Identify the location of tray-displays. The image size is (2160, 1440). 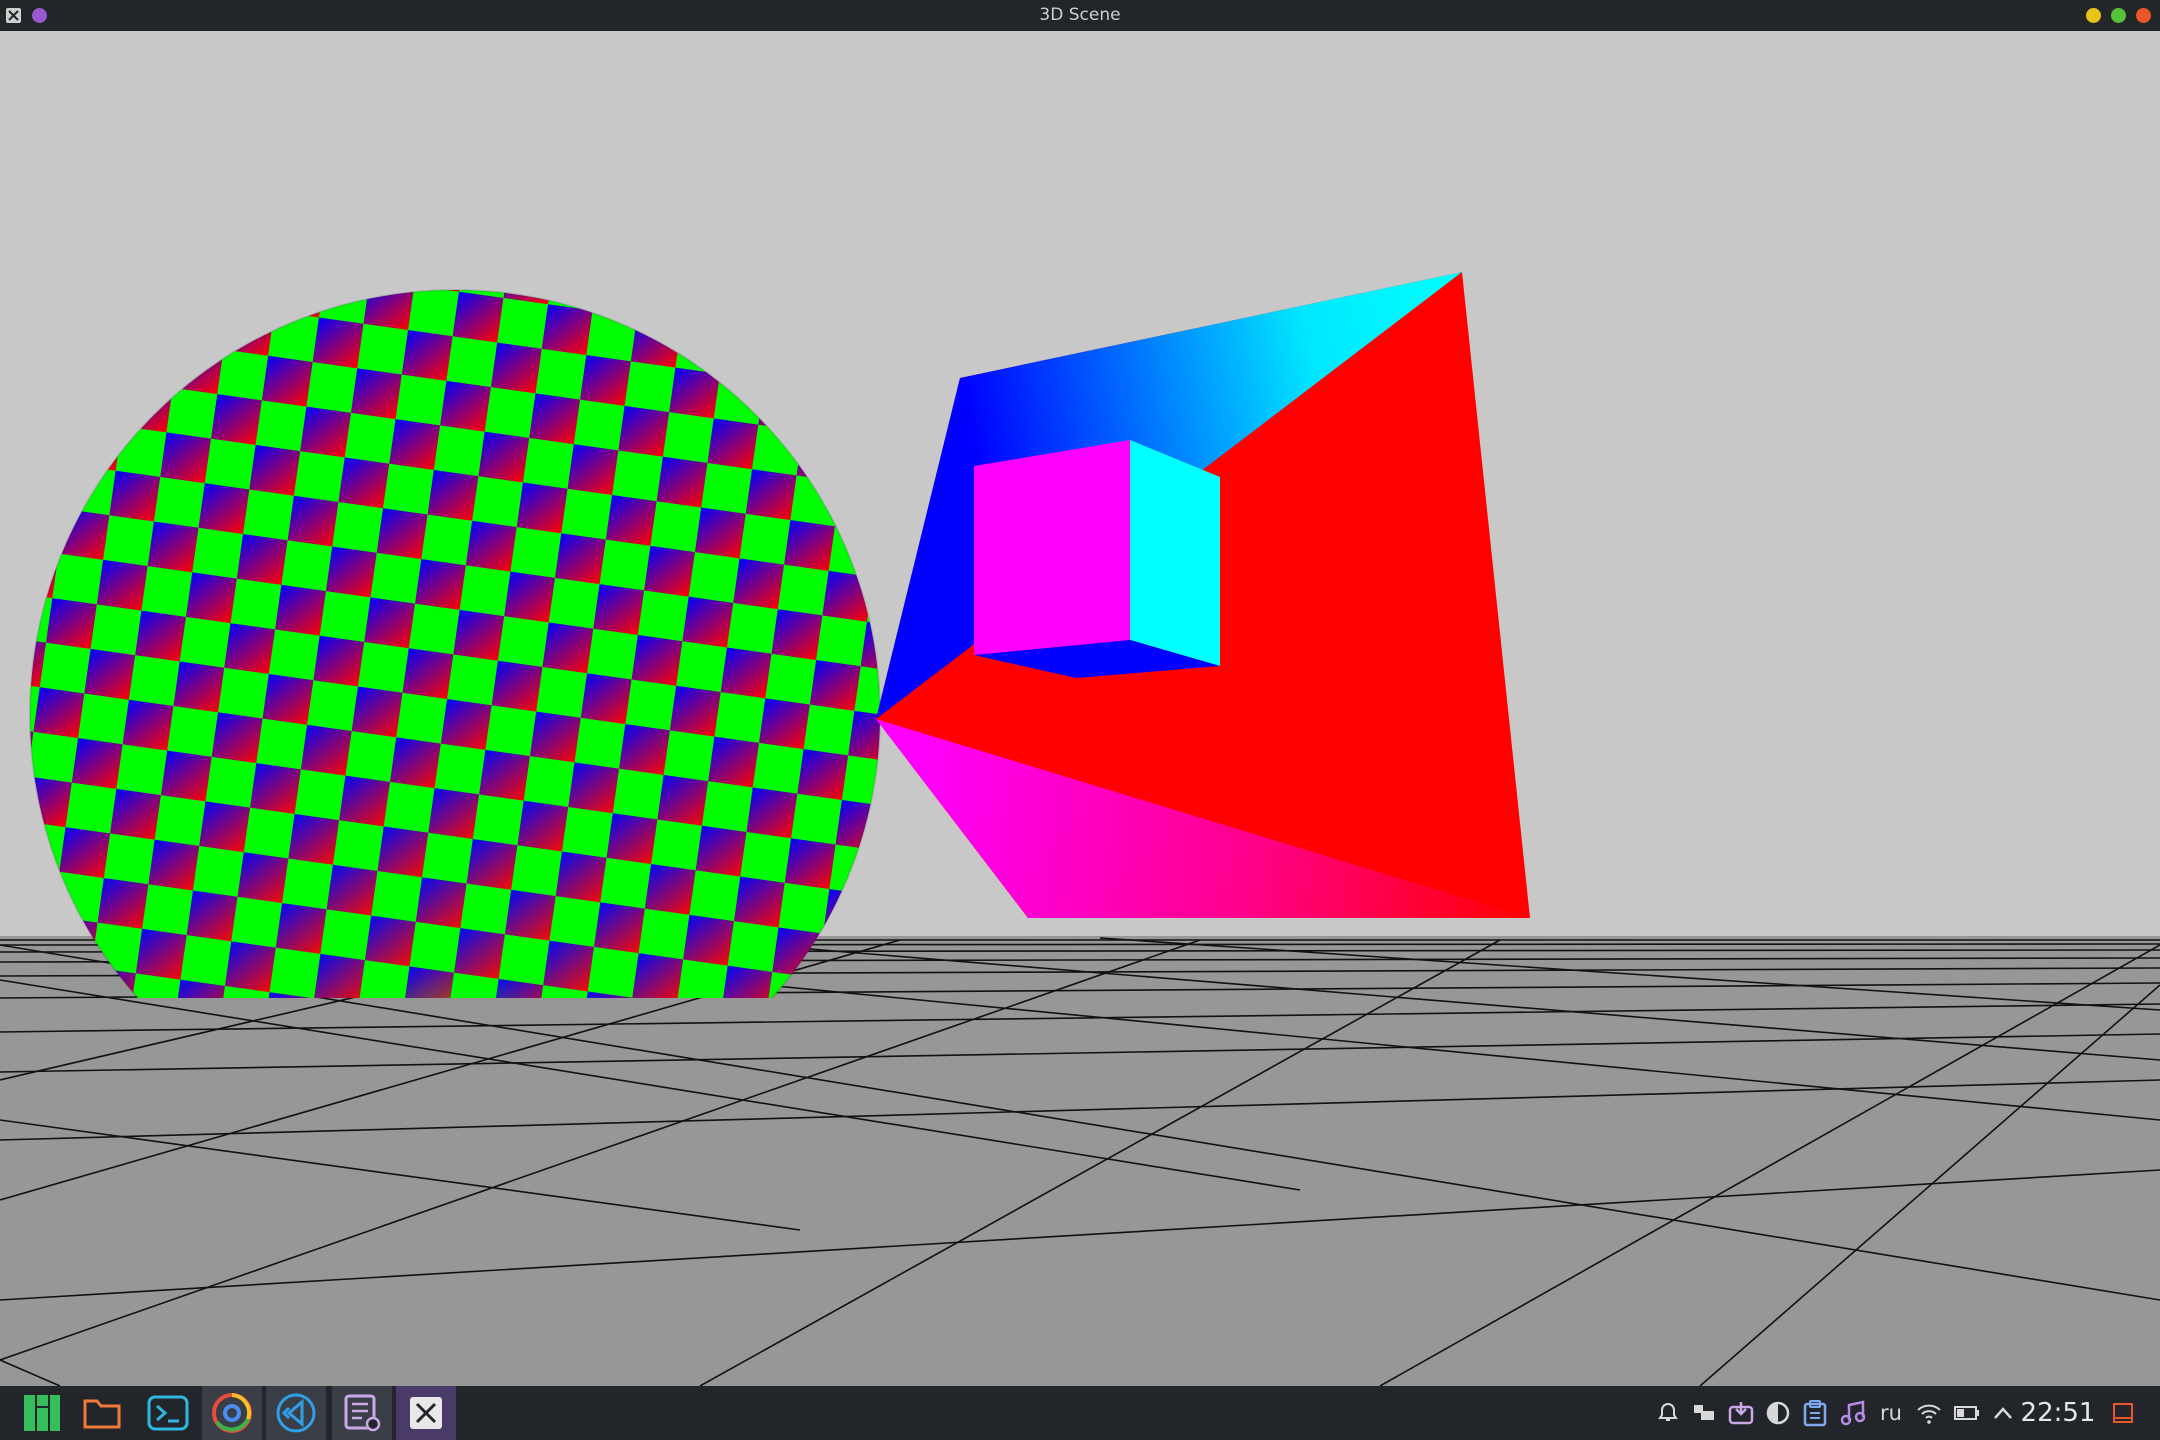
(1704, 1413).